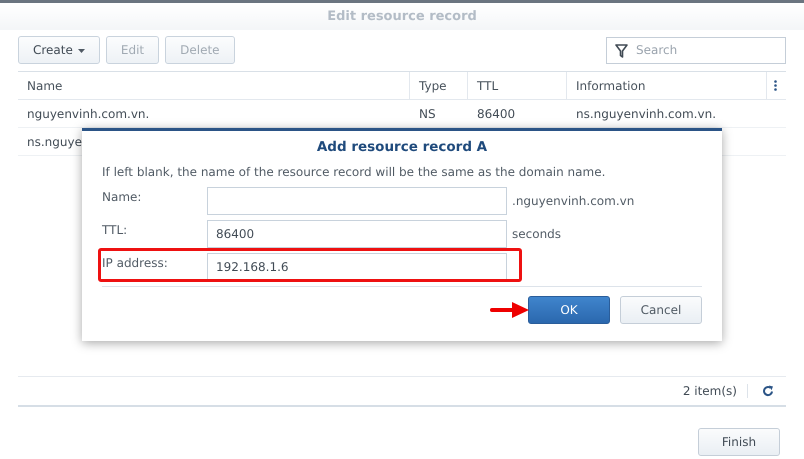 The height and width of the screenshot is (459, 804). What do you see at coordinates (357, 234) in the screenshot?
I see `input-field: 86400` at bounding box center [357, 234].